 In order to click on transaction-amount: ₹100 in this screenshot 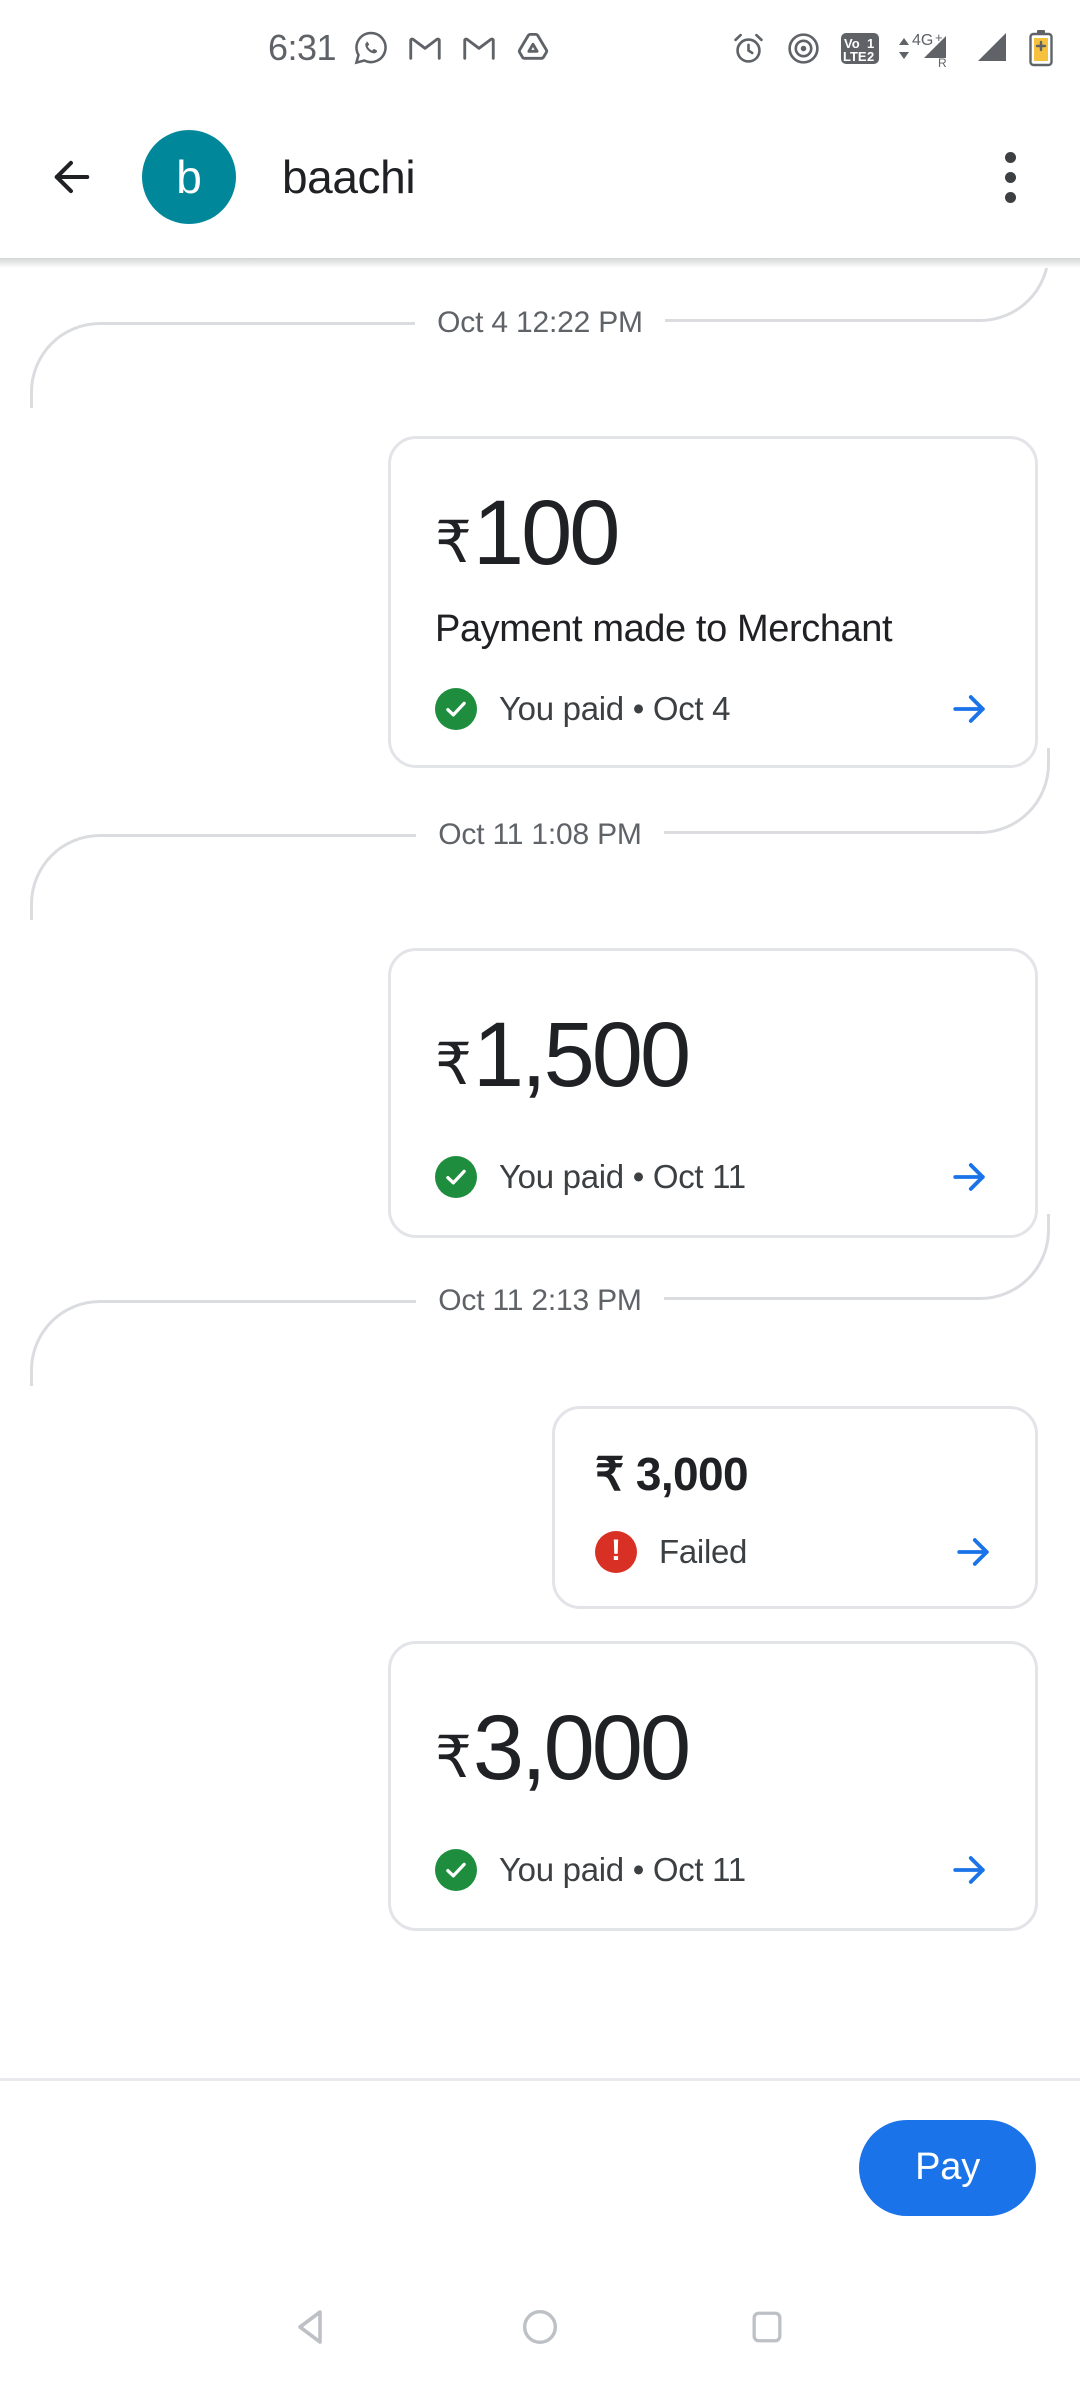, I will do `click(713, 533)`.